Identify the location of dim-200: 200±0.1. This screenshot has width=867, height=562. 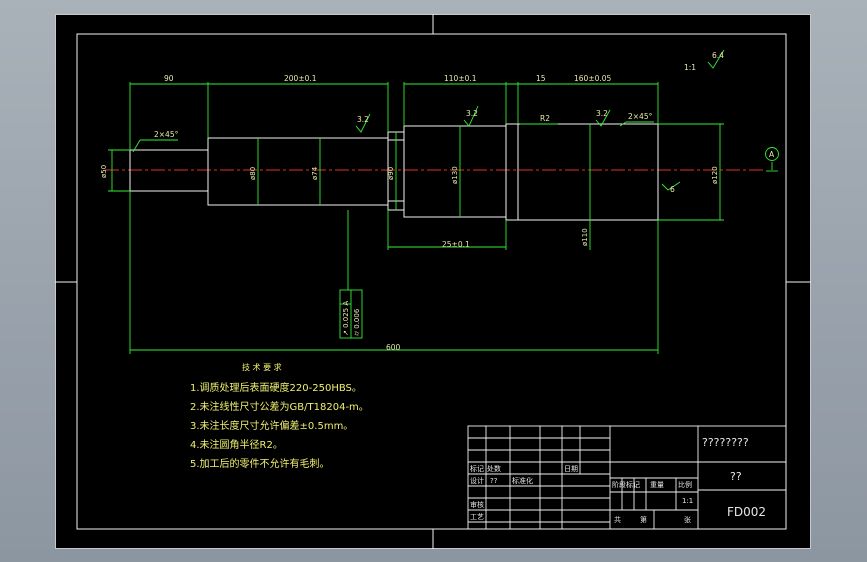
(300, 78).